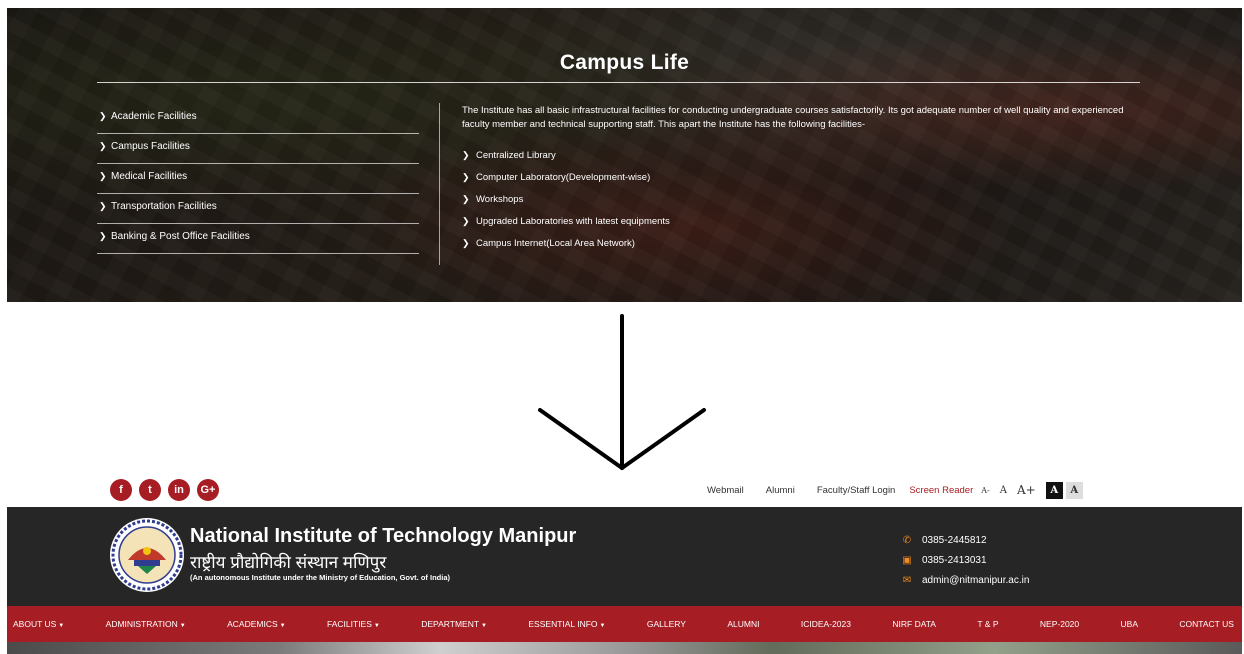 Image resolution: width=1244 pixels, height=654 pixels. Describe the element at coordinates (907, 580) in the screenshot. I see `envelope-icon: ✉` at that location.